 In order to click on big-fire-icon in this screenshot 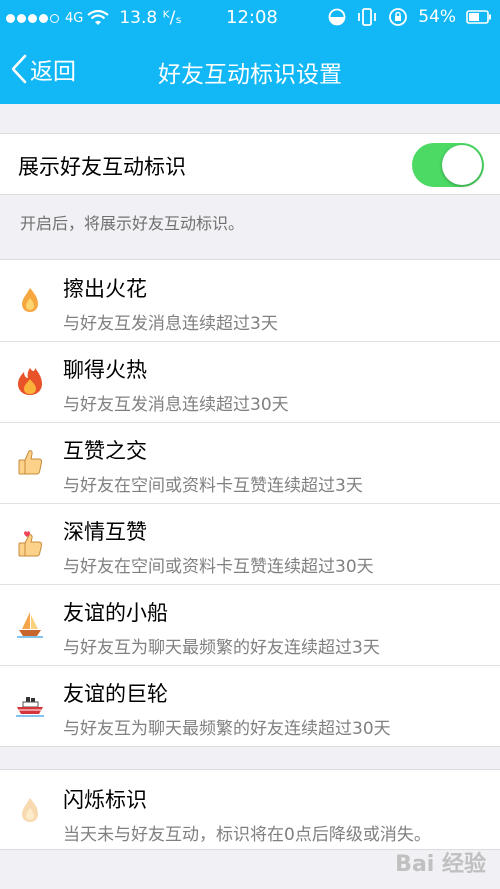, I will do `click(30, 381)`.